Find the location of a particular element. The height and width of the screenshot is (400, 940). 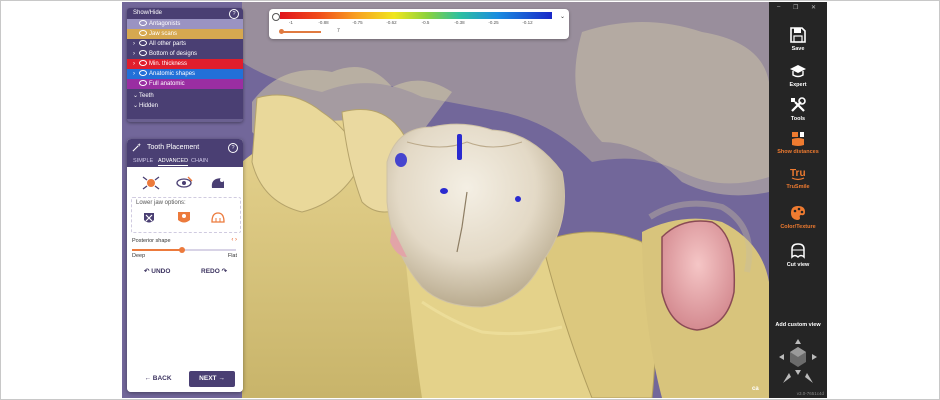

color-scale-bar is located at coordinates (416, 15).